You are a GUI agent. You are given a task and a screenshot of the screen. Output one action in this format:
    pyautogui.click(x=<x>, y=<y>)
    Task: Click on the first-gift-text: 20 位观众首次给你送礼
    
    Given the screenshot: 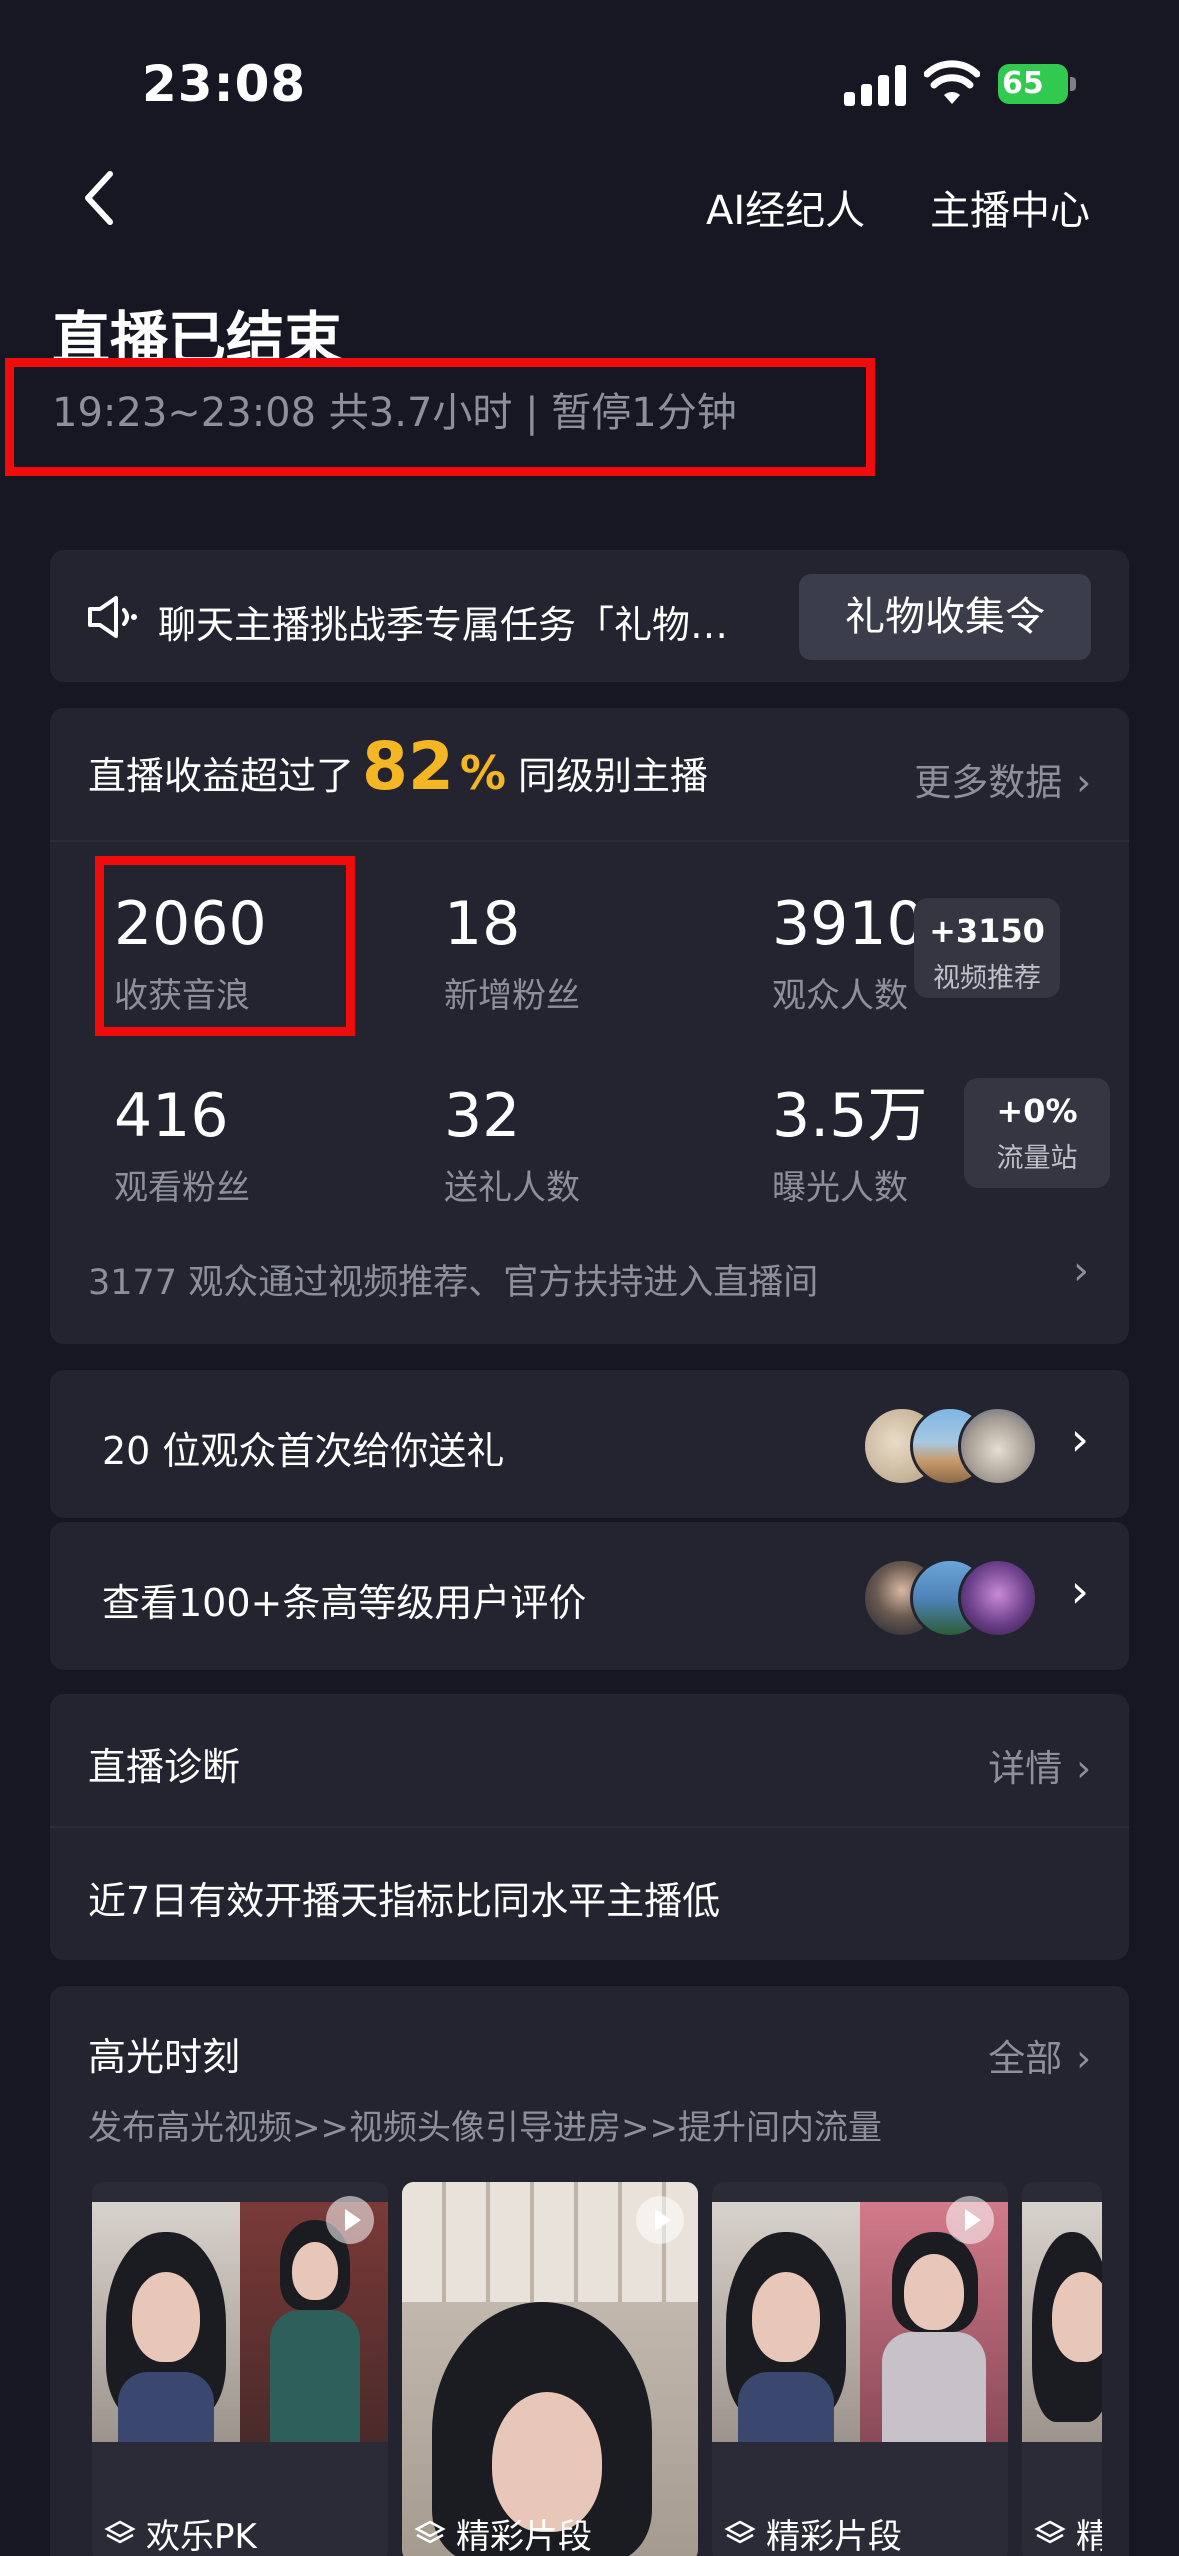 What is the action you would take?
    pyautogui.click(x=303, y=1451)
    